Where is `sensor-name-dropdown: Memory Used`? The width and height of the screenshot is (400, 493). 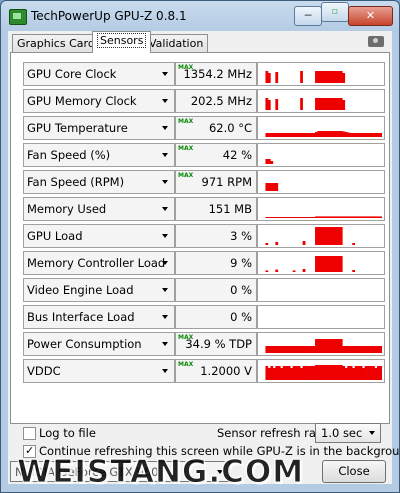
sensor-name-dropdown: Memory Used is located at coordinates (99, 209).